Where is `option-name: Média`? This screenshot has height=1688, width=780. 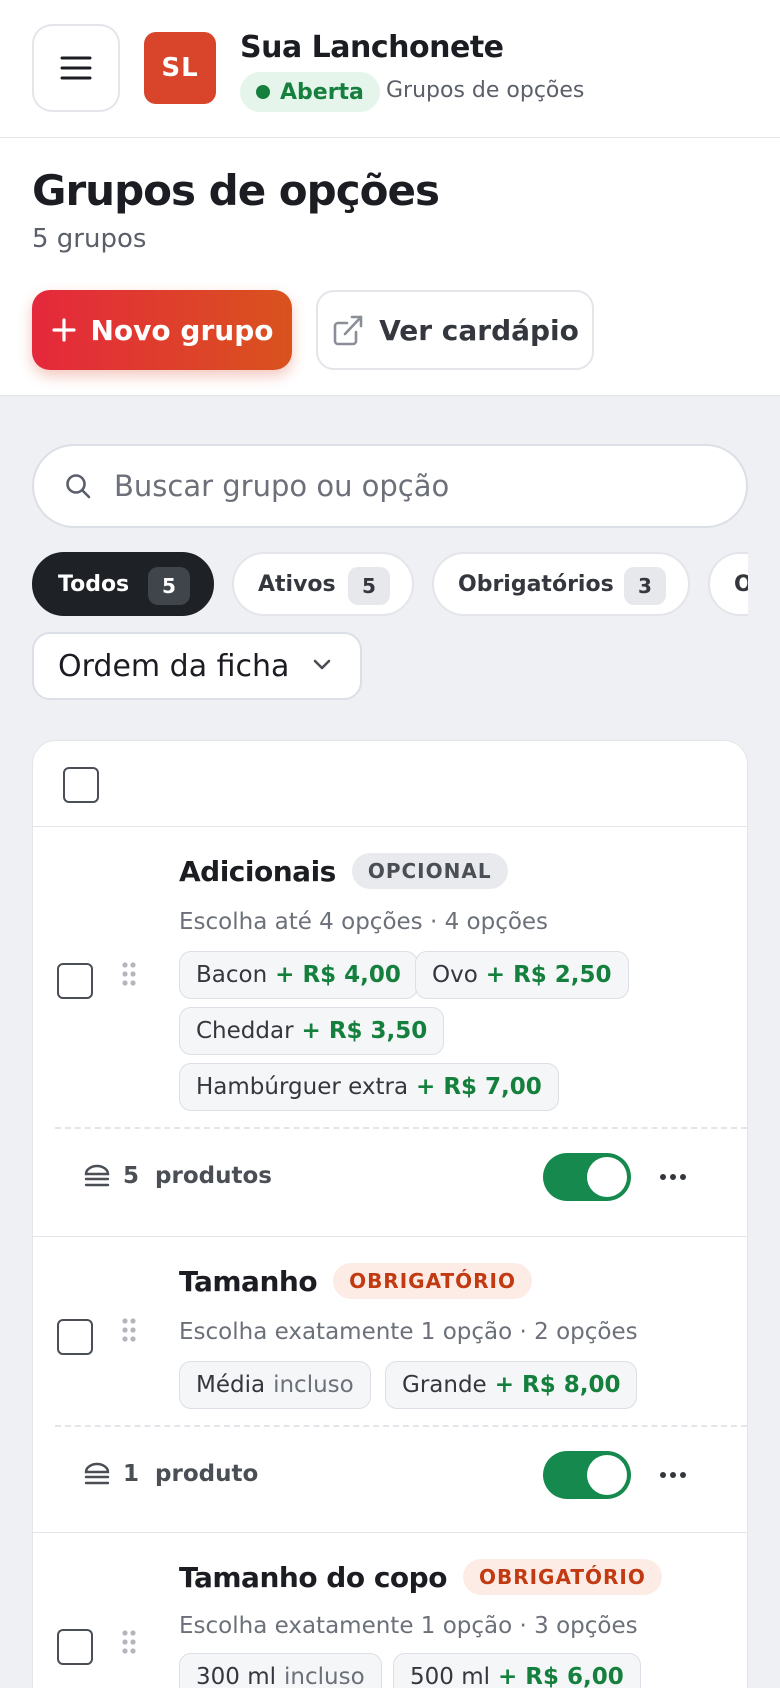
option-name: Média is located at coordinates (231, 1385).